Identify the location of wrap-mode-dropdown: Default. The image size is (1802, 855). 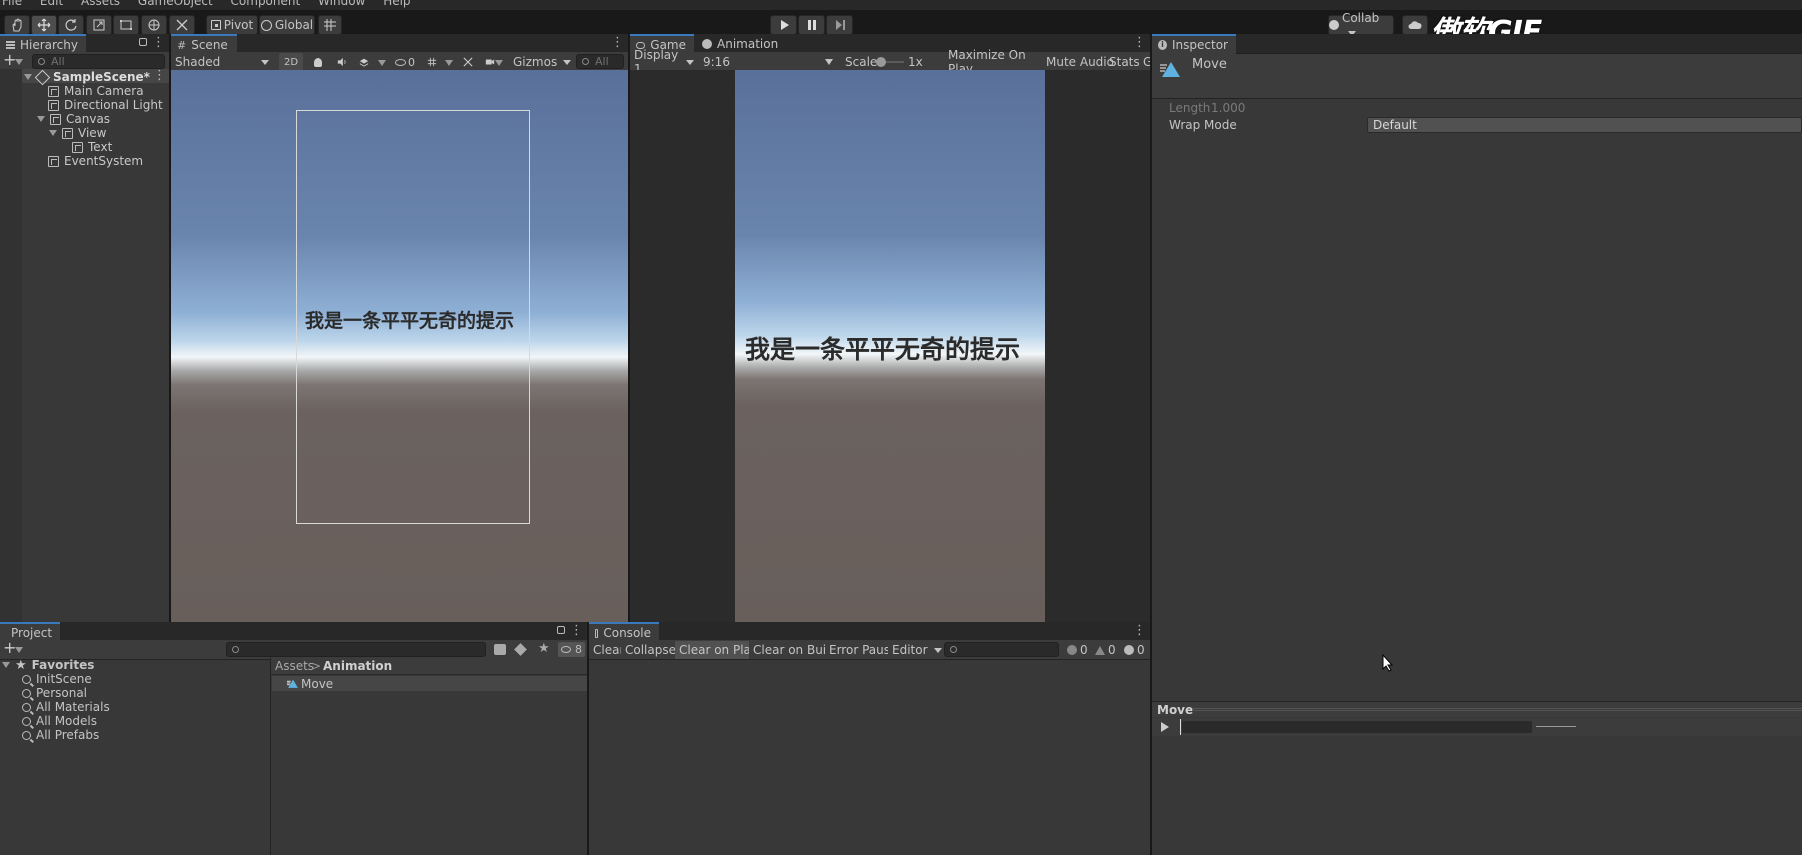
(1584, 125).